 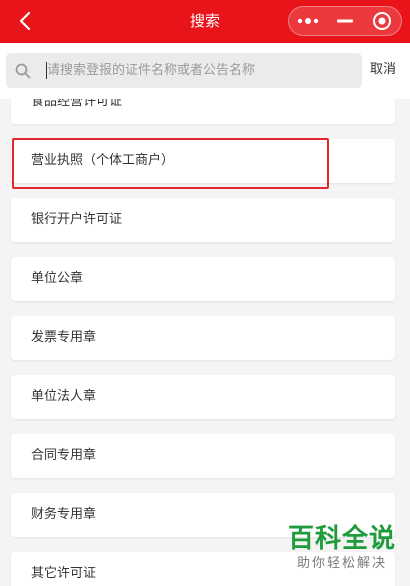 I want to click on list-item-label: 营业执照（个体工商户）, so click(x=103, y=160).